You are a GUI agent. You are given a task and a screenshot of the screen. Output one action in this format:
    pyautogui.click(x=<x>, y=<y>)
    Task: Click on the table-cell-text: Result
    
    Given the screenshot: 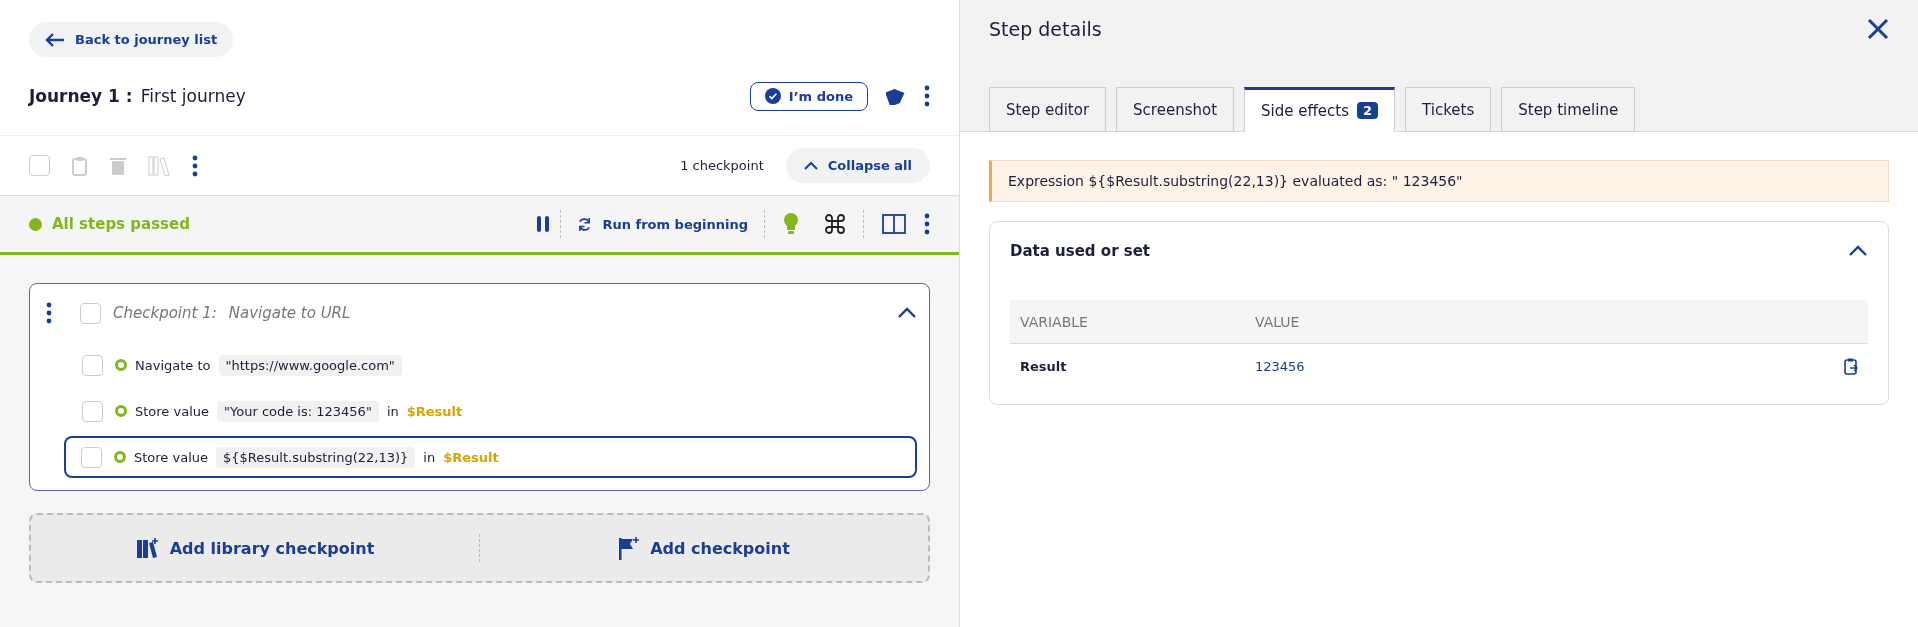 What is the action you would take?
    pyautogui.click(x=1044, y=366)
    